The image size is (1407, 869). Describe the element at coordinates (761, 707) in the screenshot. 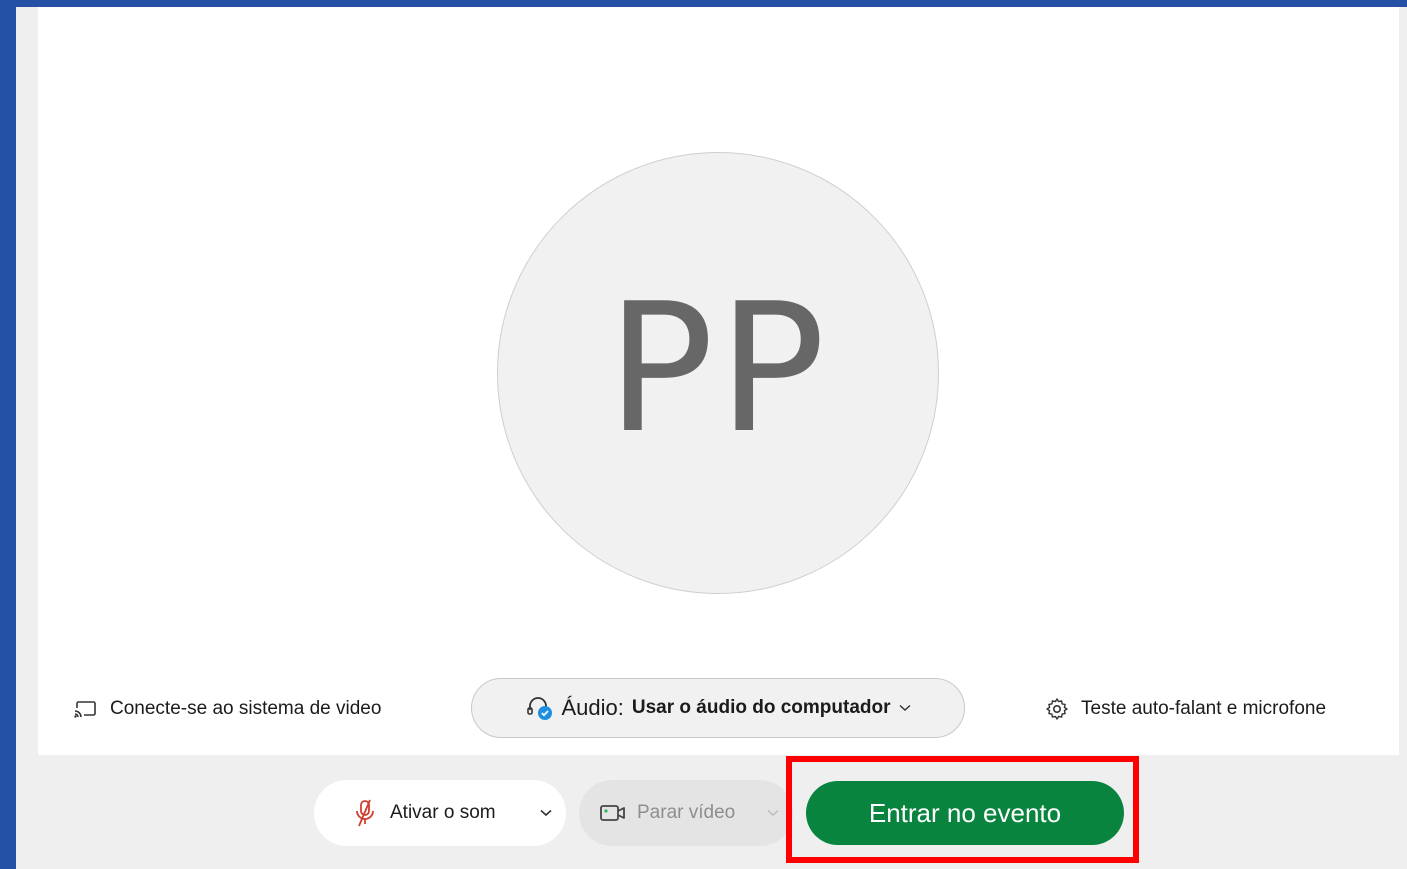

I see `audio-value: Usar o áudio do computador` at that location.